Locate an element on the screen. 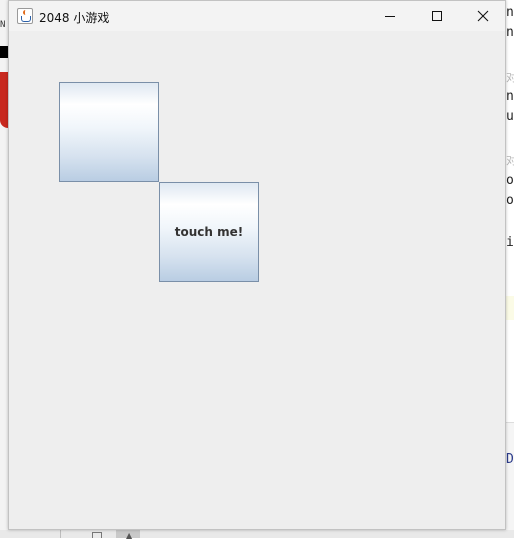 The width and height of the screenshot is (514, 540). close-icon is located at coordinates (483, 16).